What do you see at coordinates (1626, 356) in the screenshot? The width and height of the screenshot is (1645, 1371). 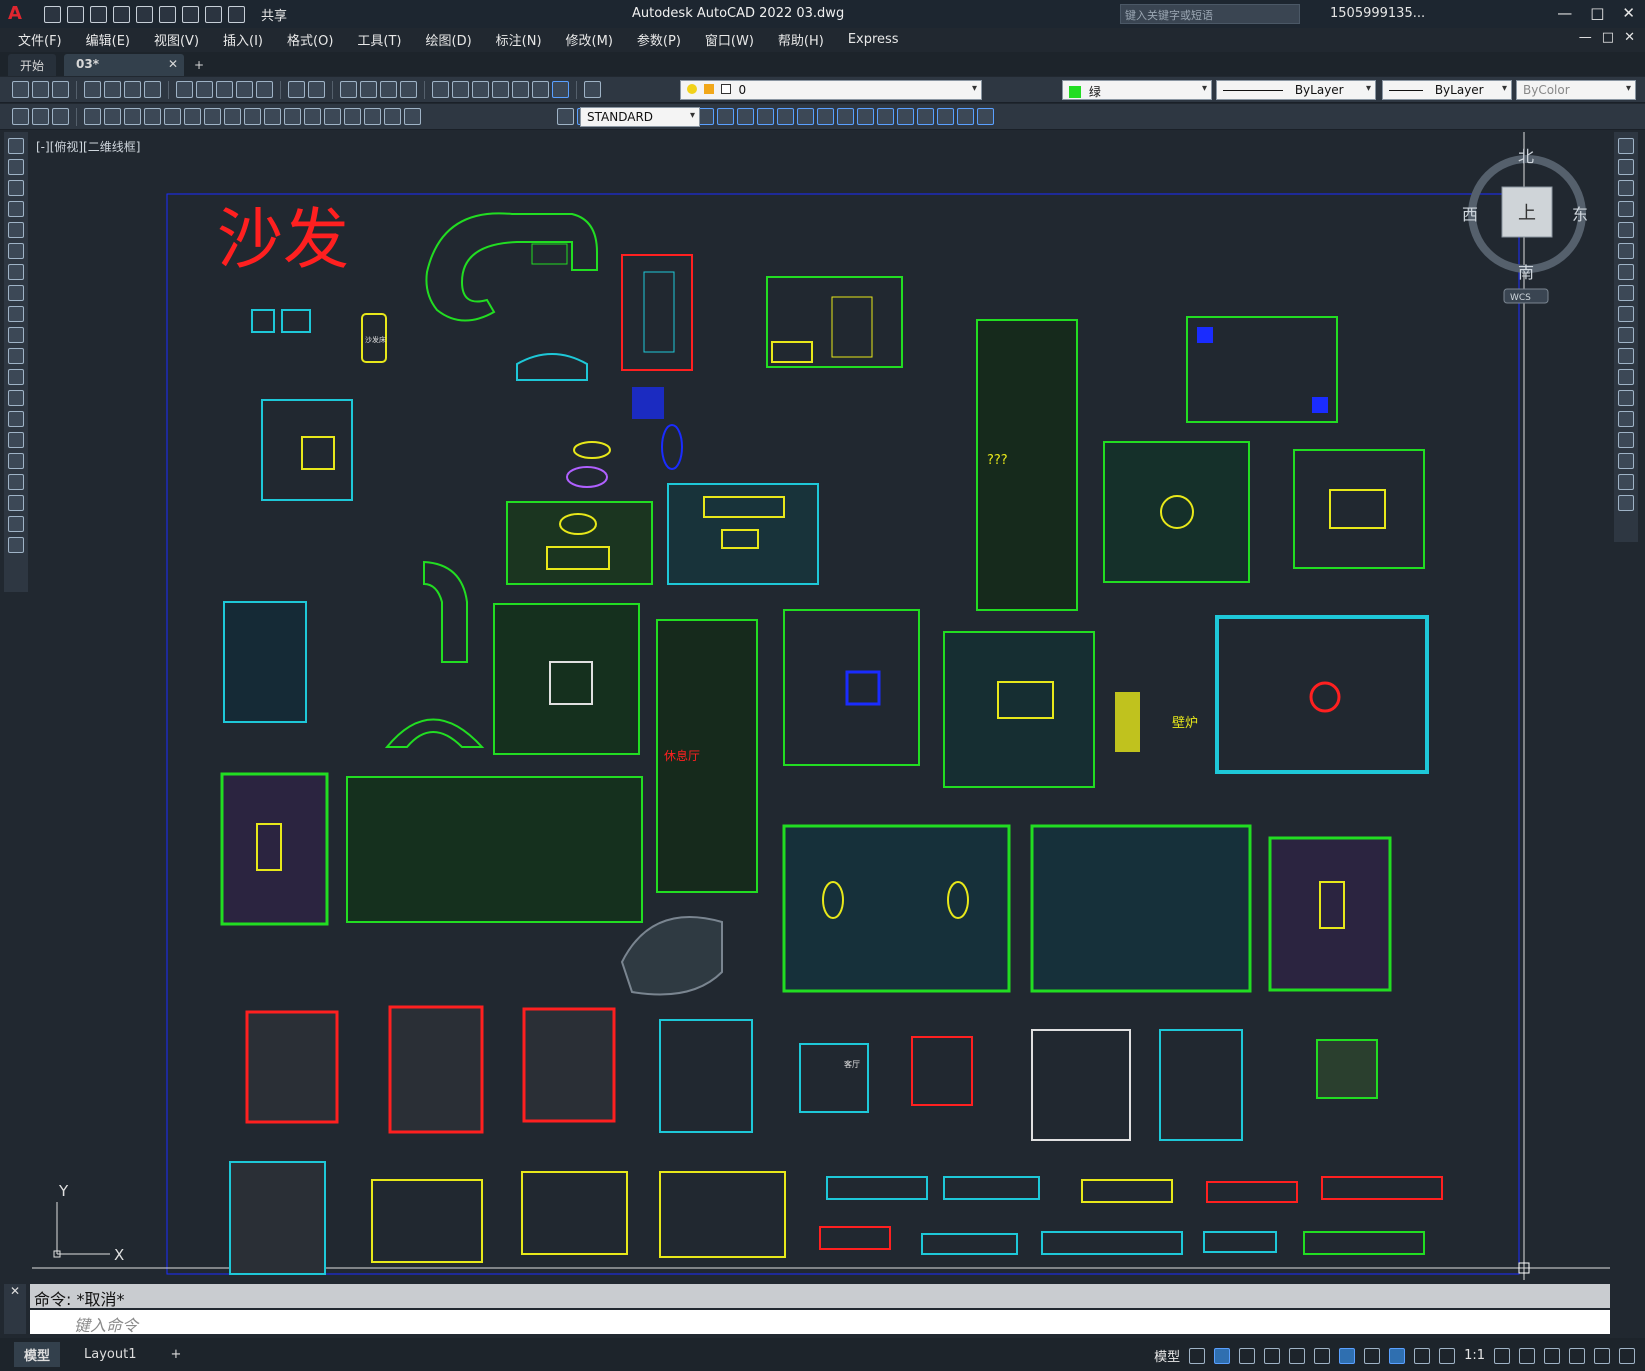 I see `extend-r-icon` at bounding box center [1626, 356].